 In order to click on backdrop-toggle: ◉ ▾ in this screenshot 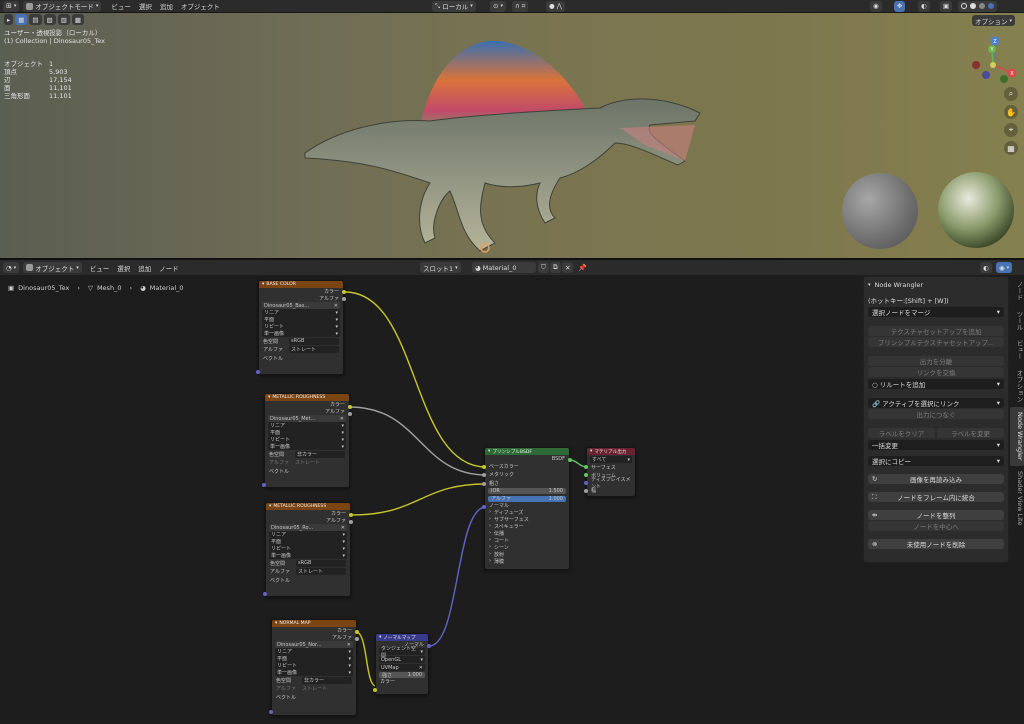, I will do `click(1004, 267)`.